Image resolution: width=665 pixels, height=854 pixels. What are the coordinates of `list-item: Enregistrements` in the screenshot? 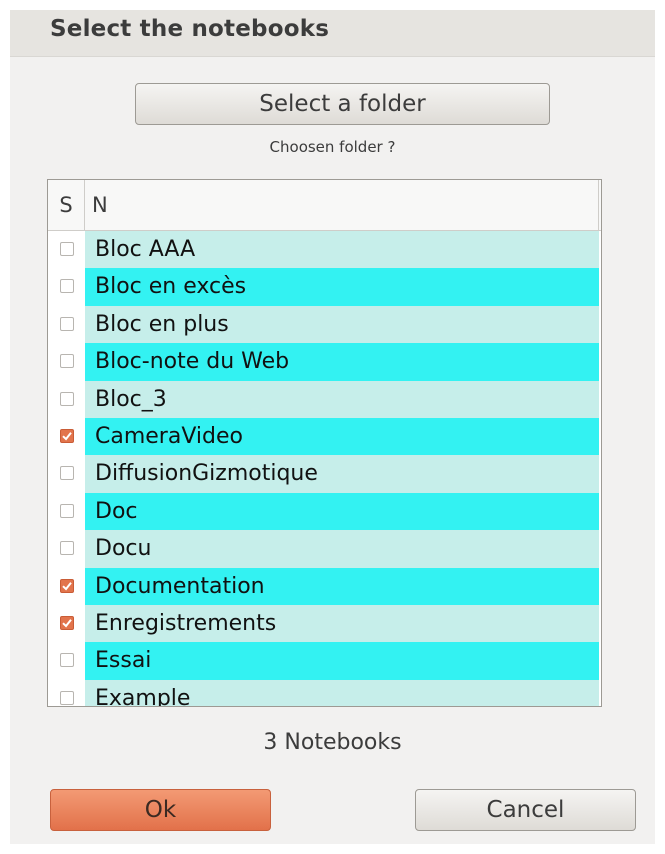 It's located at (324, 623).